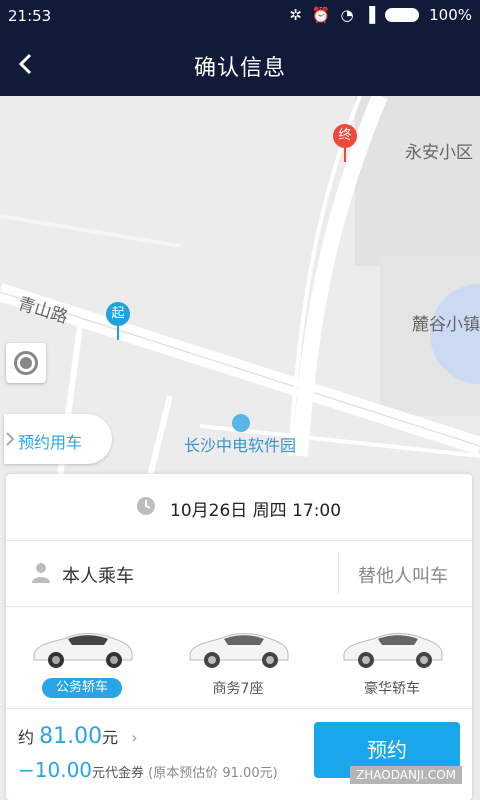  What do you see at coordinates (406, 775) in the screenshot?
I see `watermark: ZHAODANJI.COM` at bounding box center [406, 775].